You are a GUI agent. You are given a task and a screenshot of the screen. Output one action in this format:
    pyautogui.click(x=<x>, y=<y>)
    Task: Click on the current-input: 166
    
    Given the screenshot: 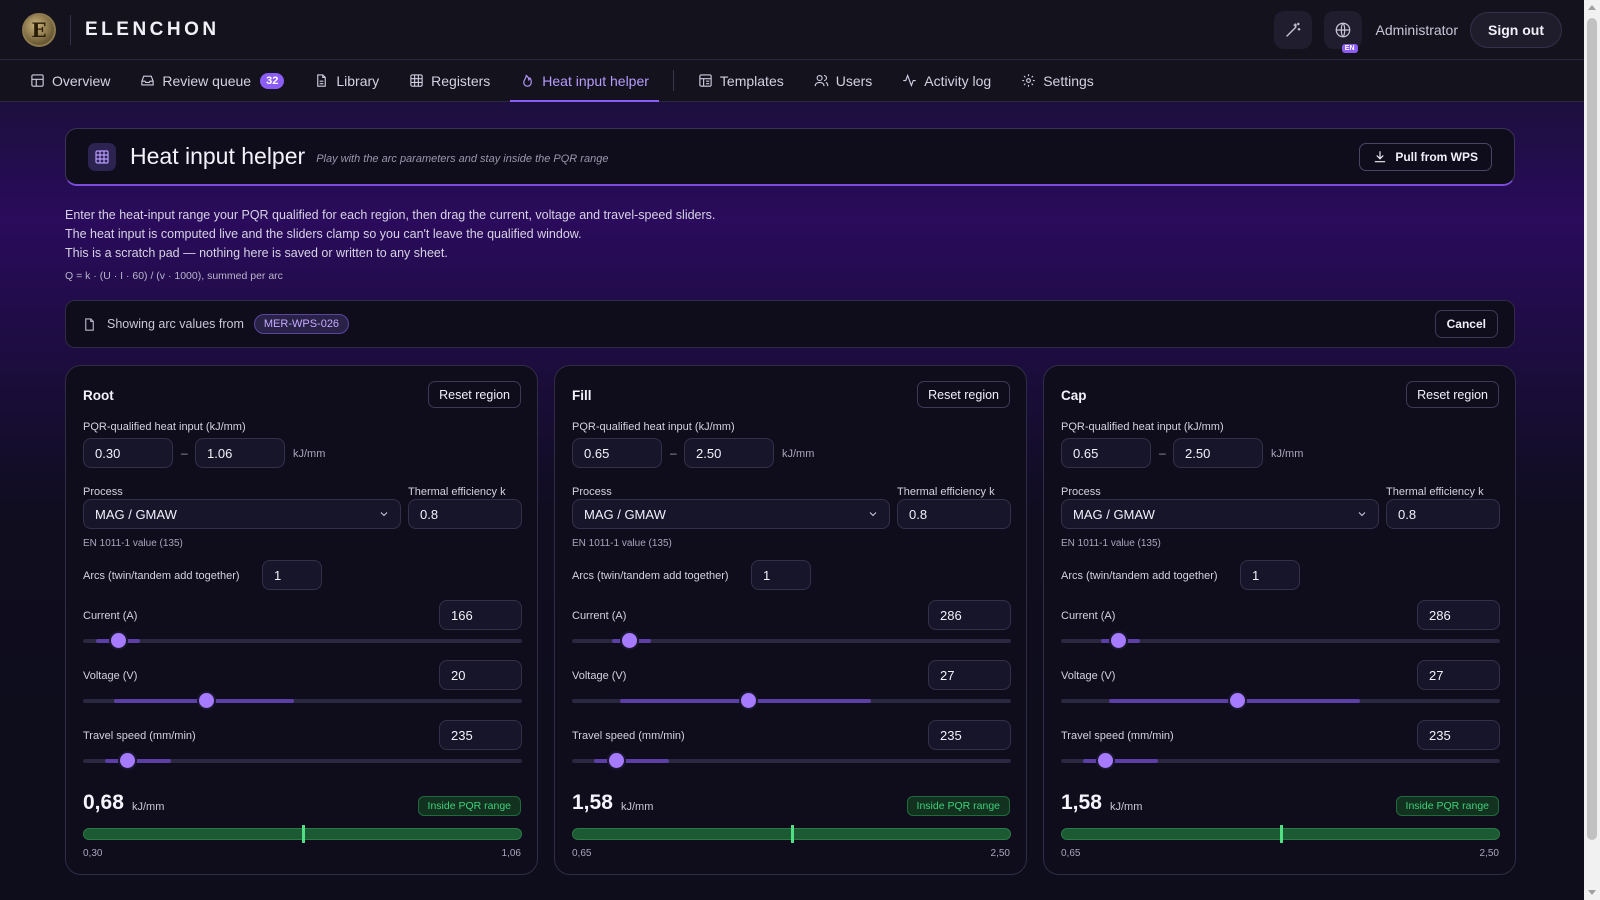 What is the action you would take?
    pyautogui.click(x=480, y=615)
    